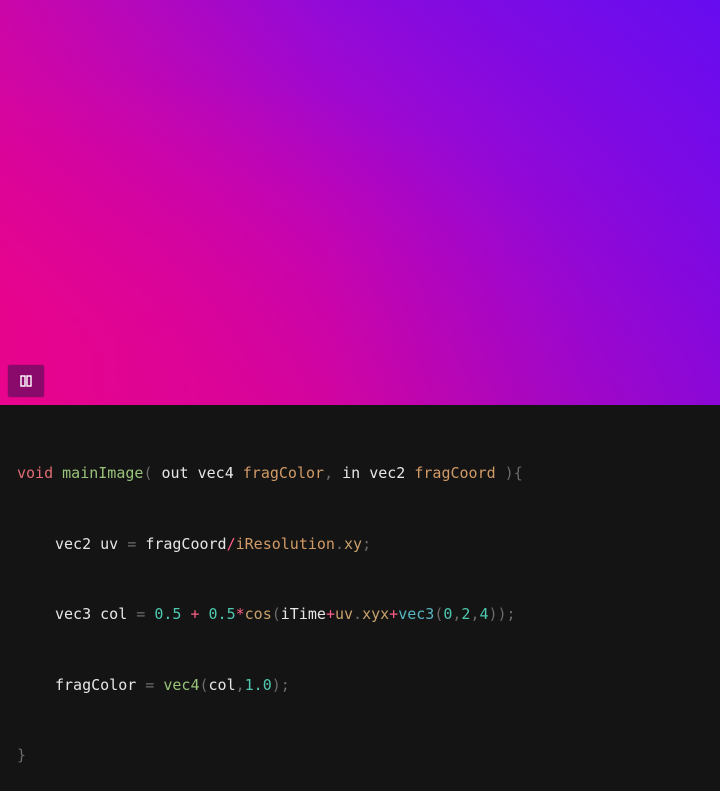  Describe the element at coordinates (374, 473) in the screenshot. I see `code-token: in vec2` at that location.